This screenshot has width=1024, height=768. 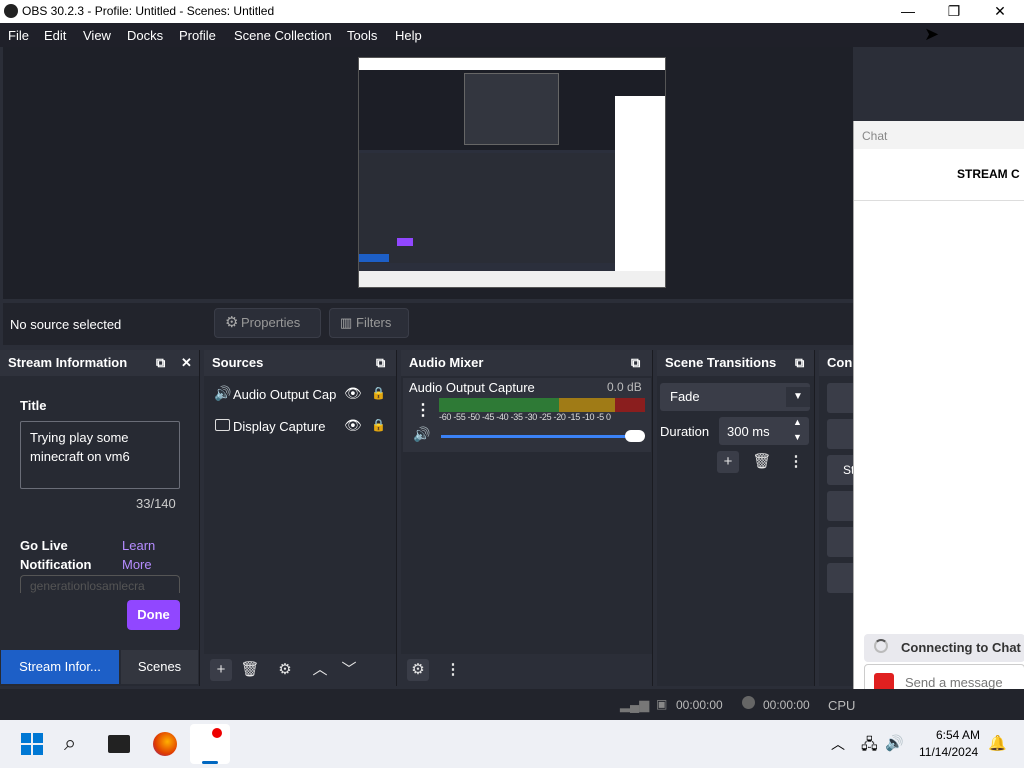 I want to click on controls-dock: Con St, so click(x=838, y=518).